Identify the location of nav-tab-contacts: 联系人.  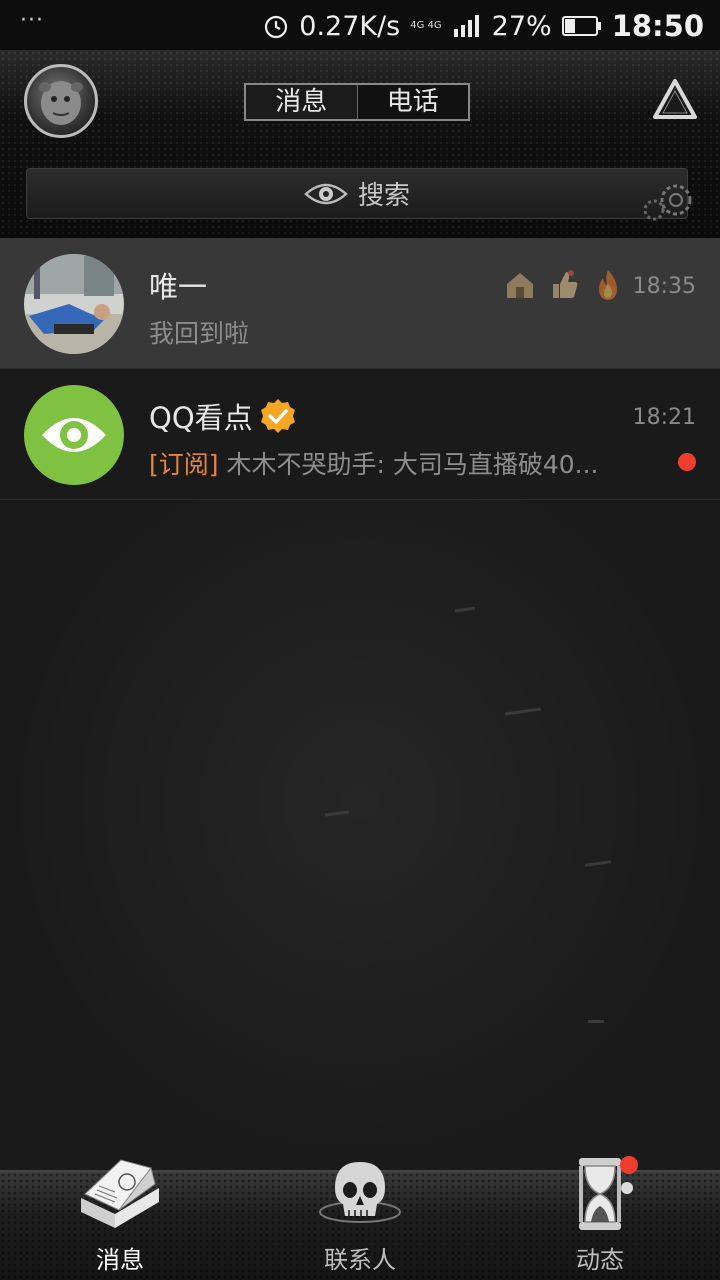
(360, 1221).